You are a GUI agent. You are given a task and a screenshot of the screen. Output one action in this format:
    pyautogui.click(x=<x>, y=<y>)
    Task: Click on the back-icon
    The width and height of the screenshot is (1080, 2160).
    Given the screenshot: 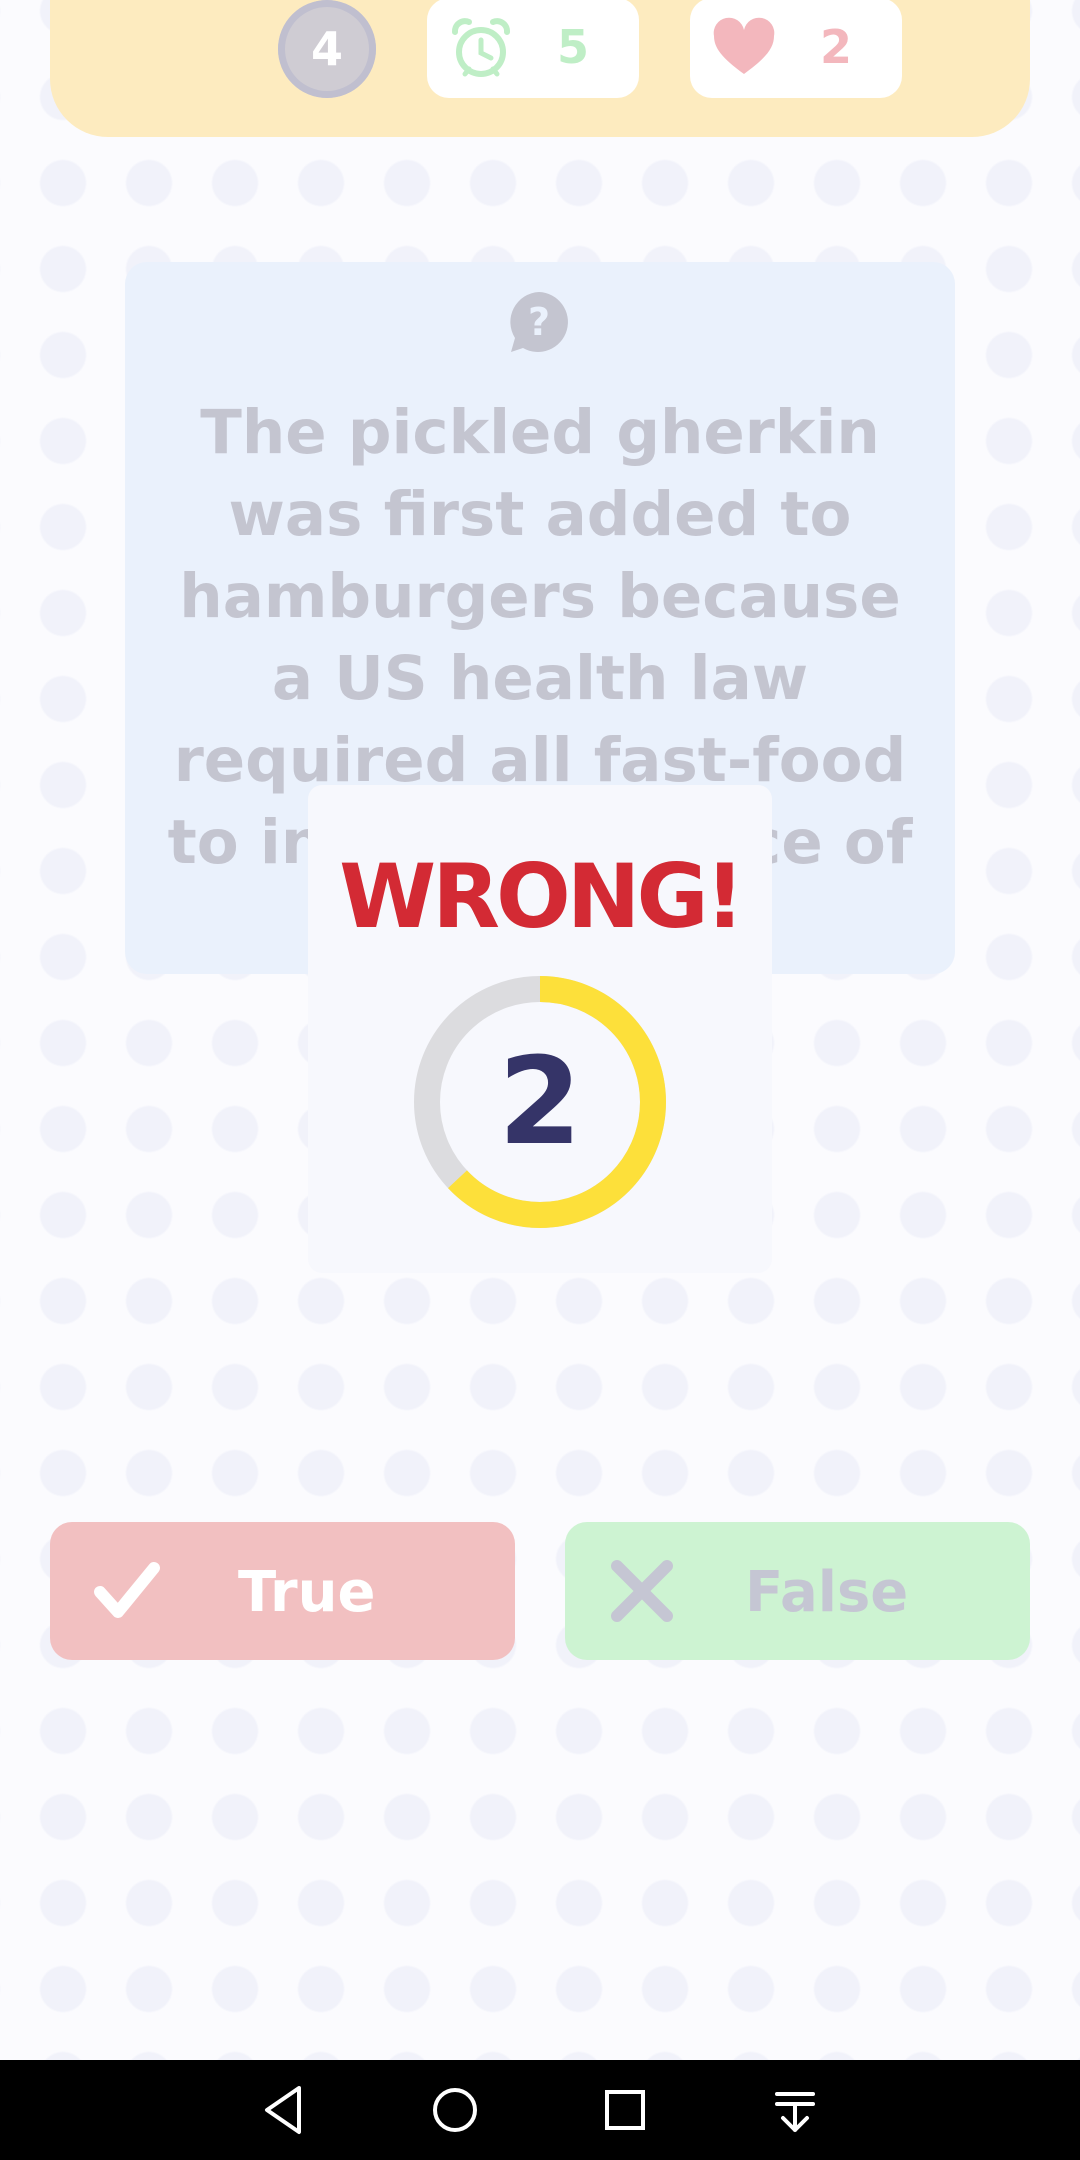 What is the action you would take?
    pyautogui.click(x=285, y=2110)
    